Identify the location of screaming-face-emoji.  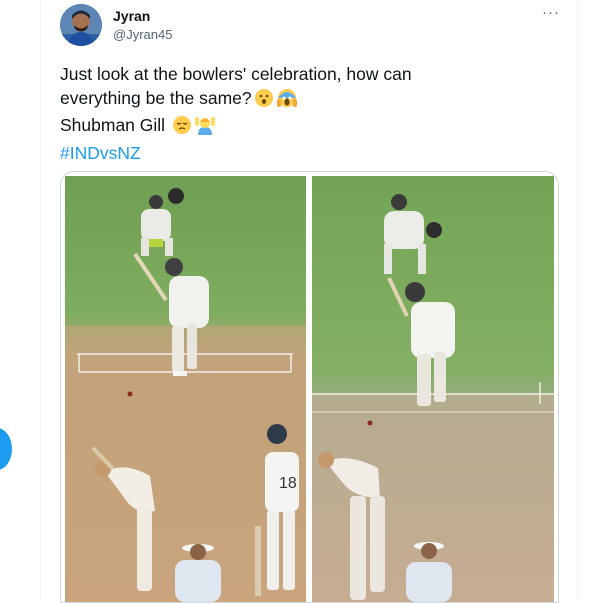
(287, 101).